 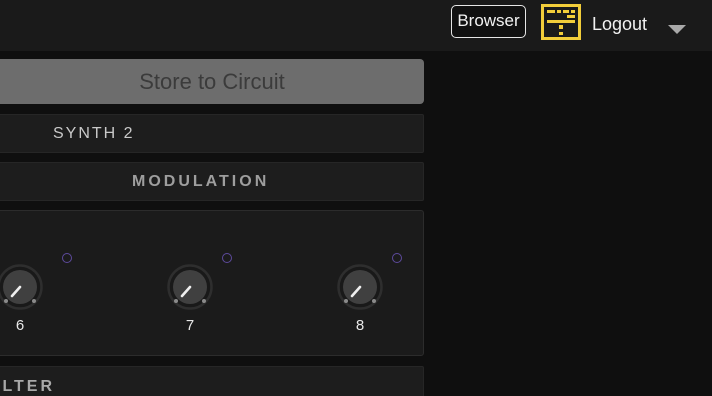 I want to click on filter-title: ILTER, so click(x=28, y=386).